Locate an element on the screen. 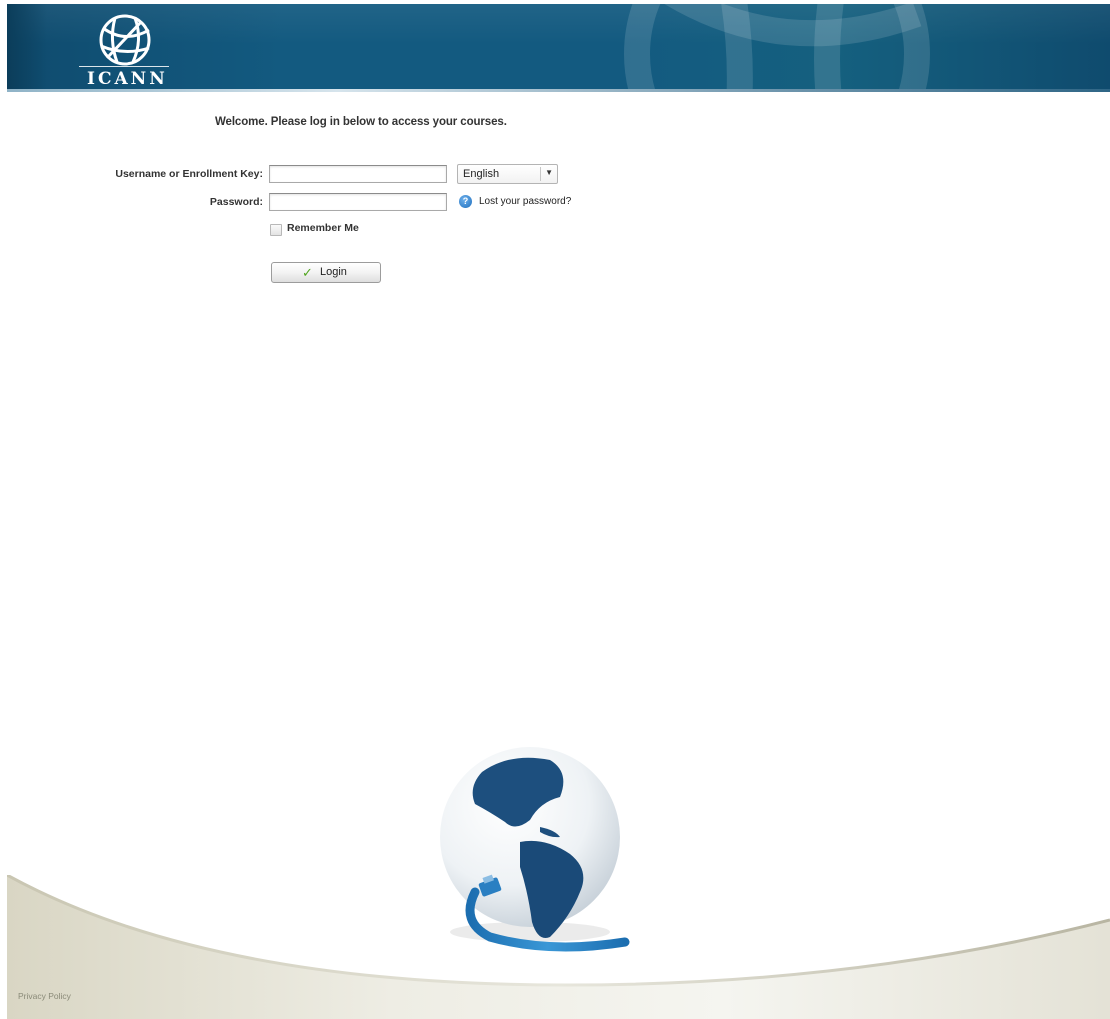 Image resolution: width=1110 pixels, height=1019 pixels. header-watermark-globe is located at coordinates (777, 48).